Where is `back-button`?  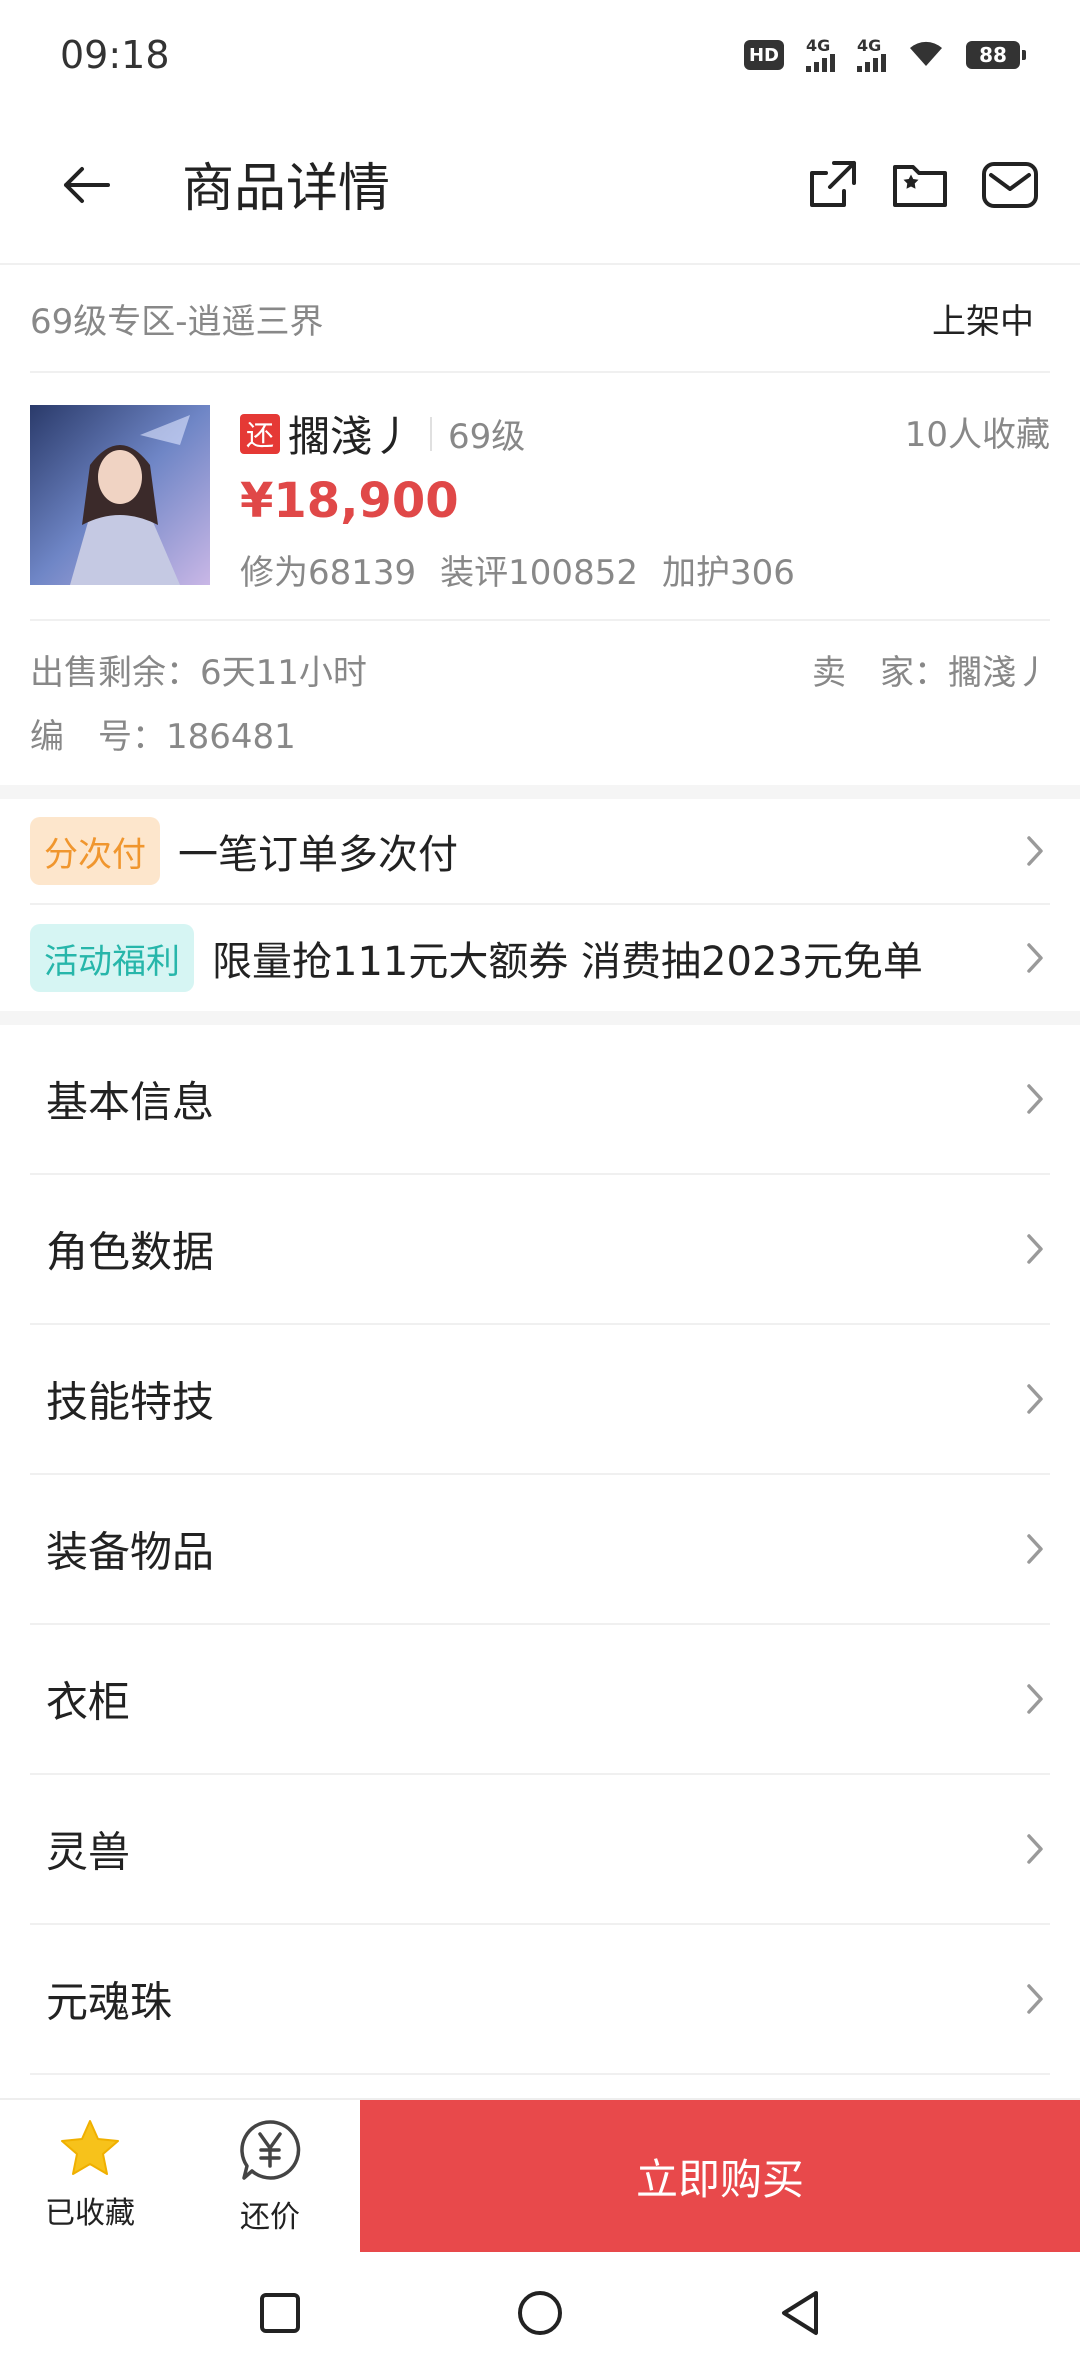
back-button is located at coordinates (85, 185).